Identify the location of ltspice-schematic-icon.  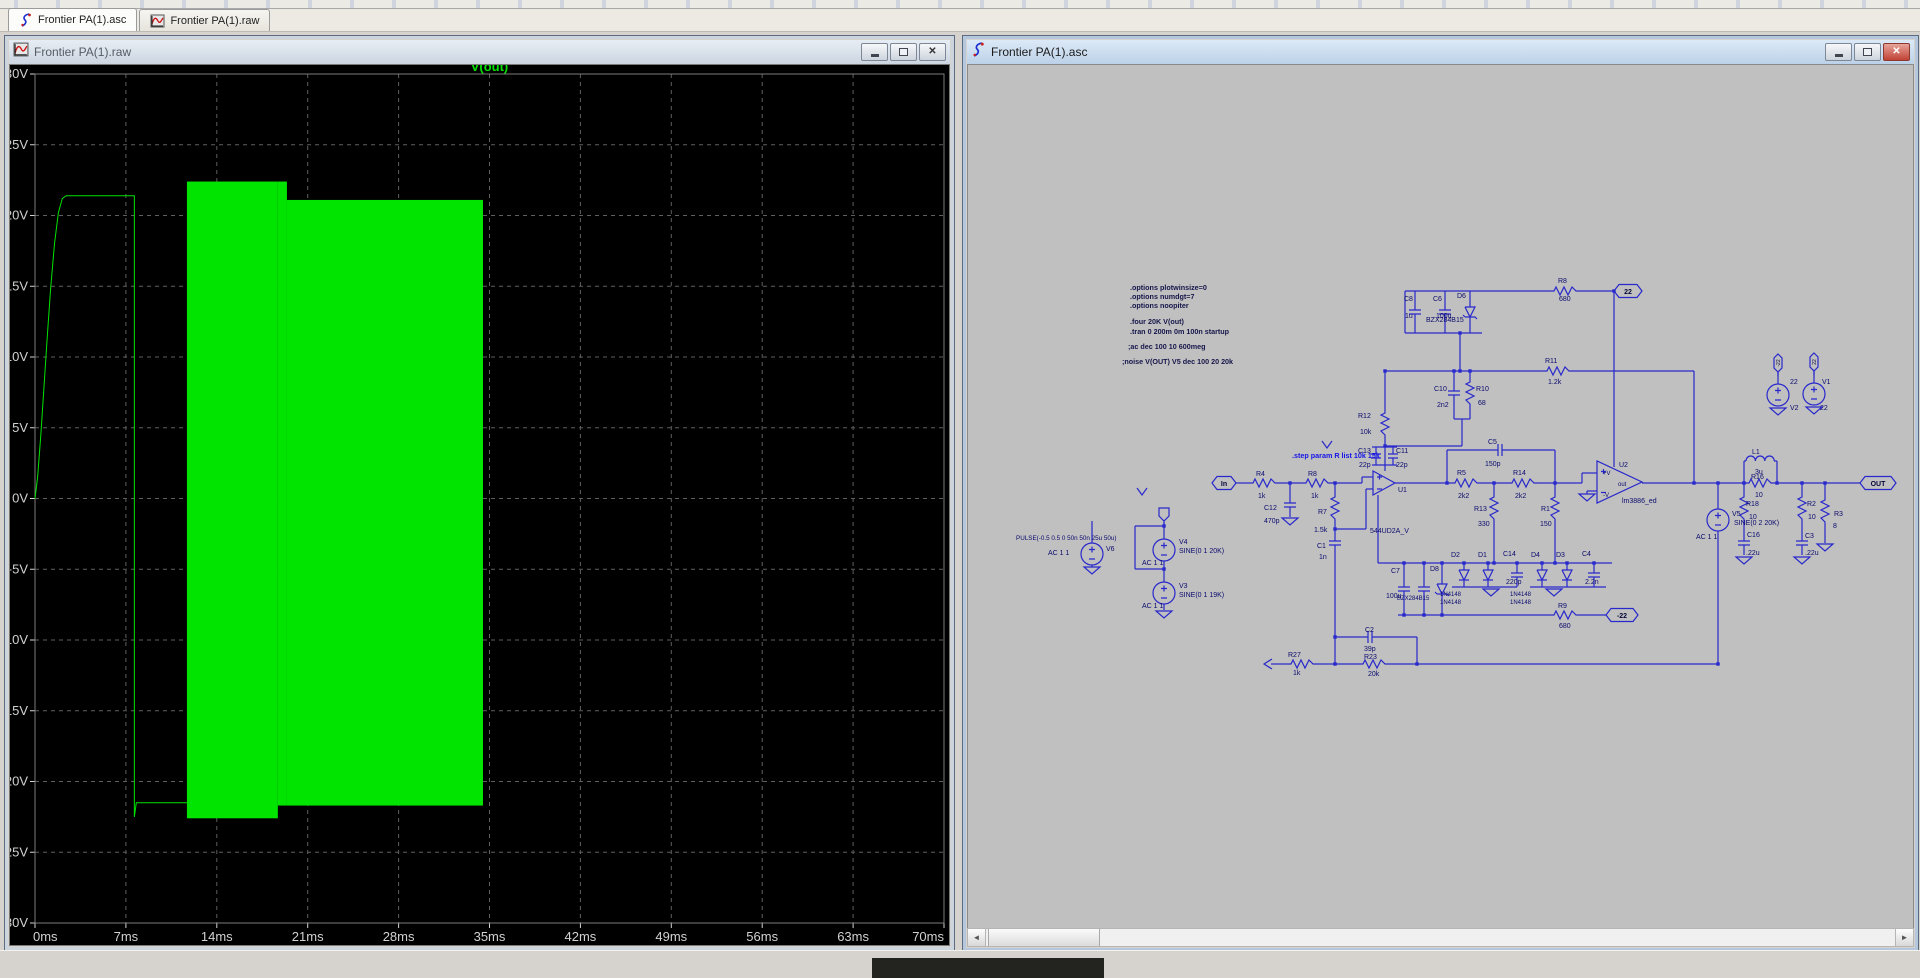
(26, 20).